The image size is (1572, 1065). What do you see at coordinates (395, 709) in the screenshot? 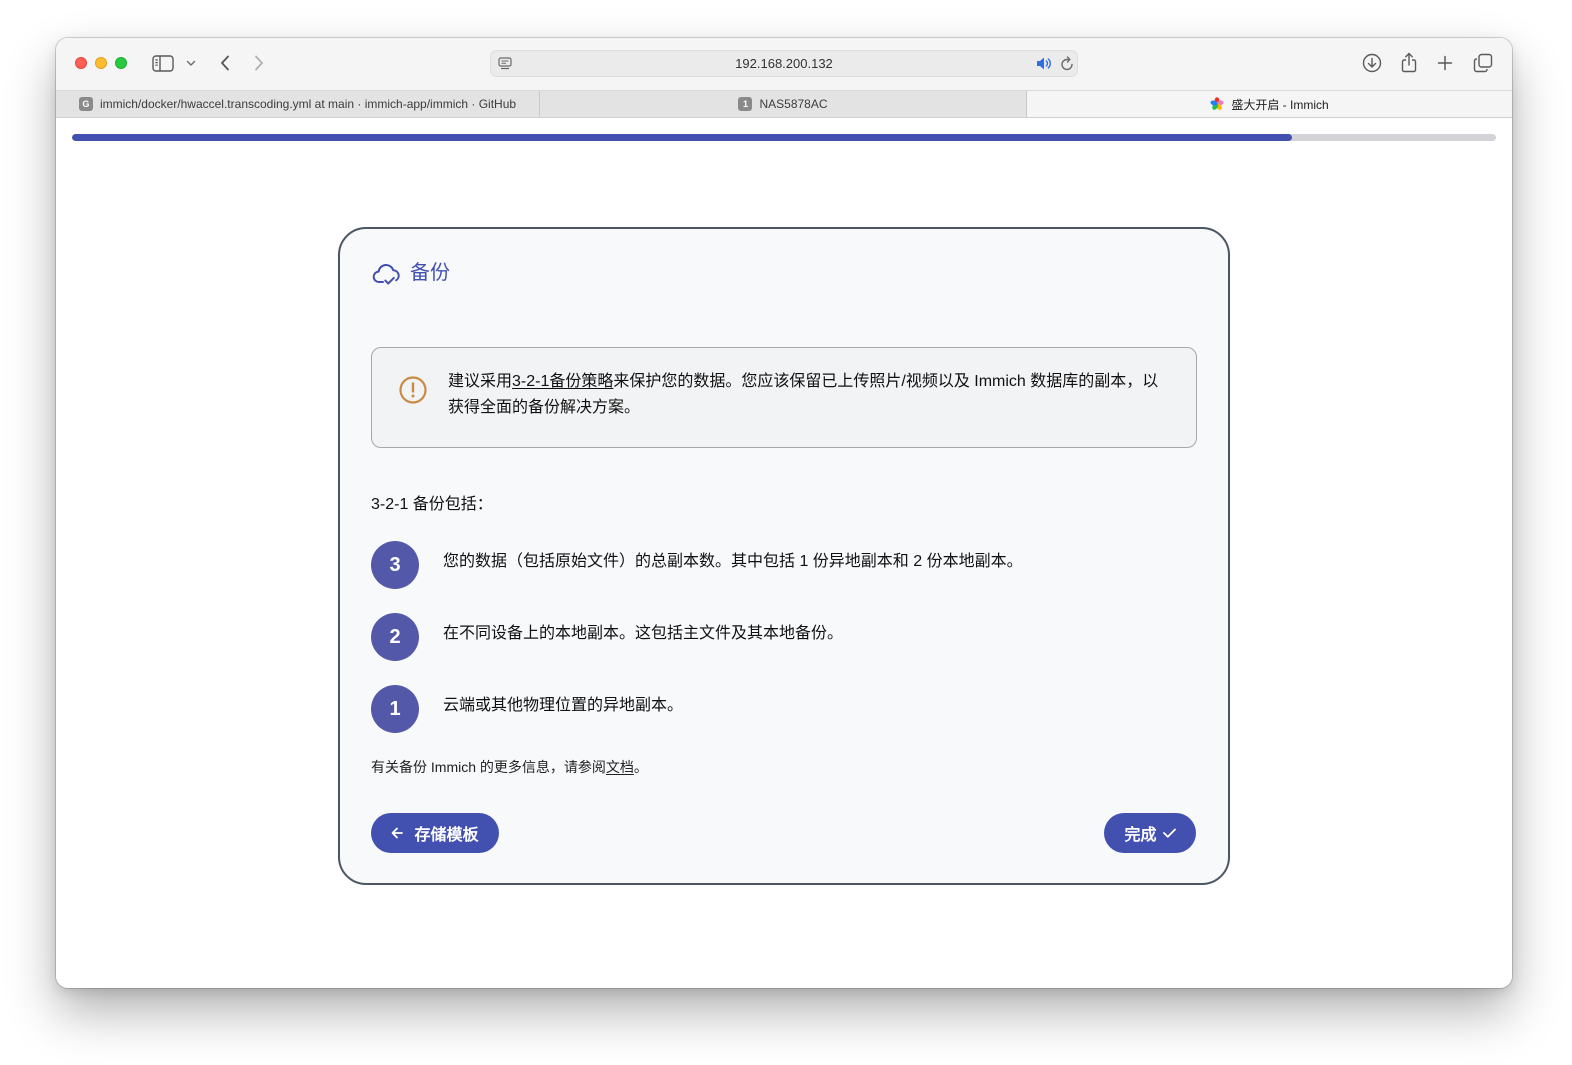
I see `rule-number-badge: 1` at bounding box center [395, 709].